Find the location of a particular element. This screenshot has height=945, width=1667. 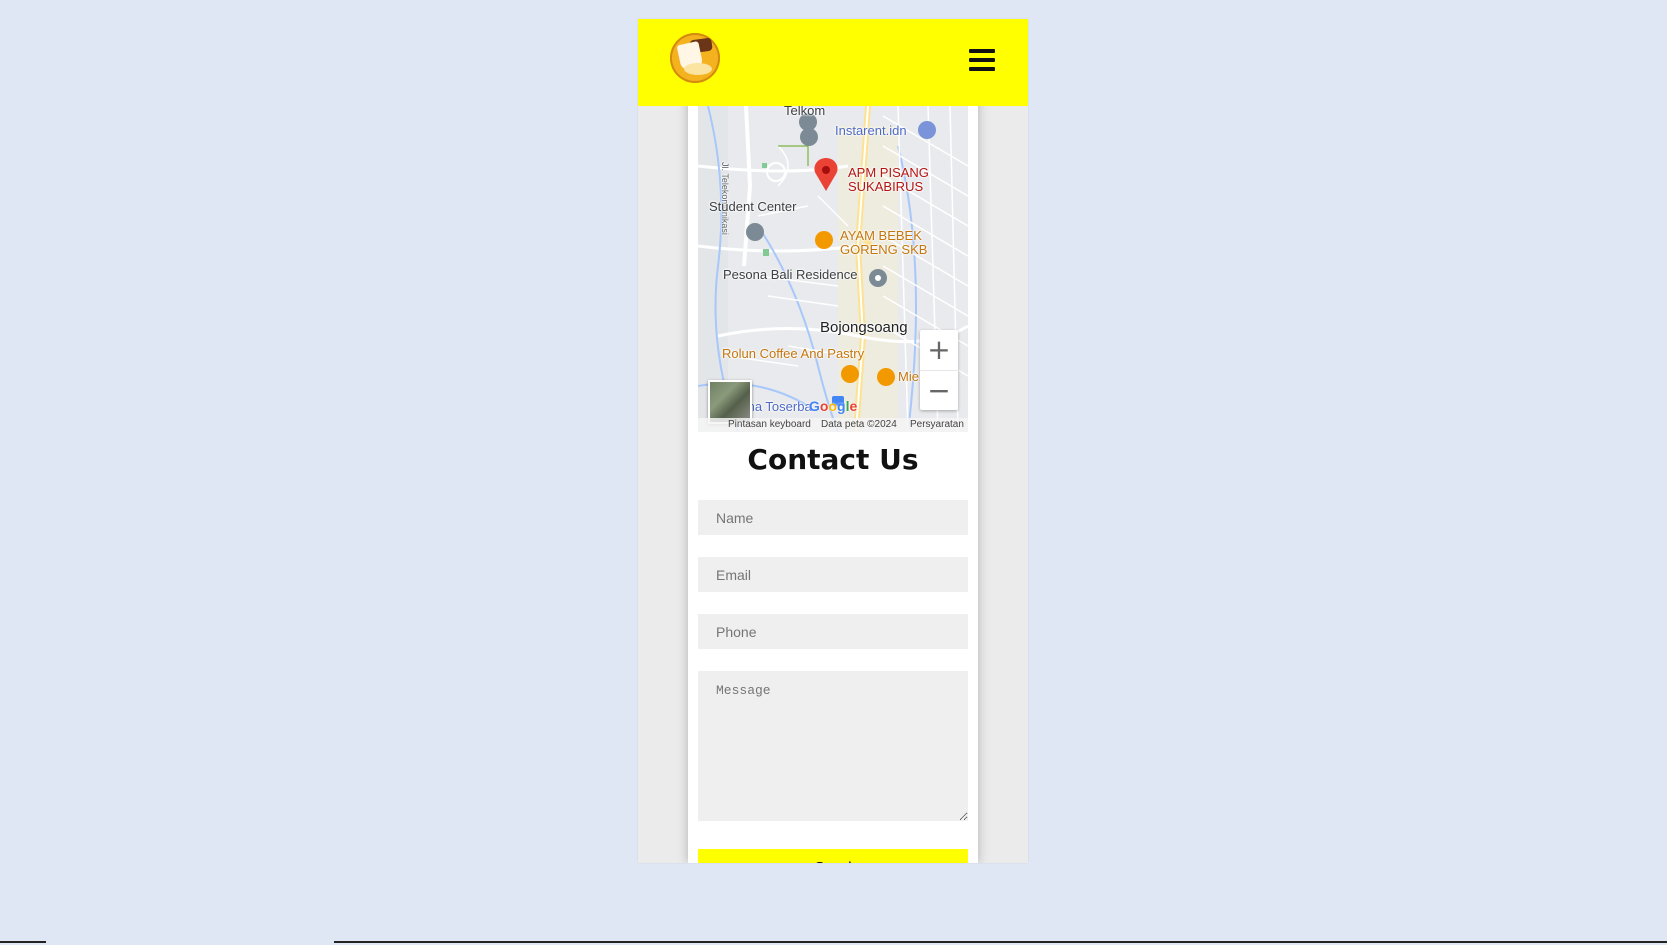

hamburger-menu-icon is located at coordinates (982, 61).